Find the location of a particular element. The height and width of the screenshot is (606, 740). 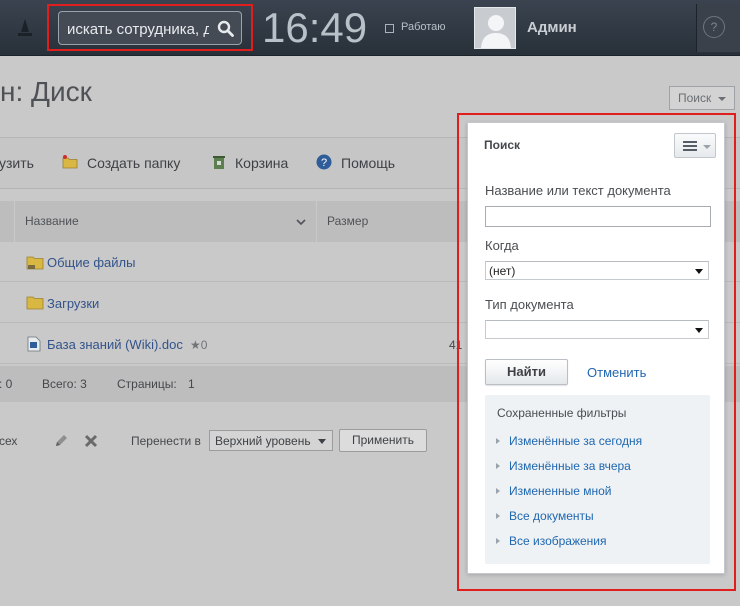

avatar is located at coordinates (495, 28).